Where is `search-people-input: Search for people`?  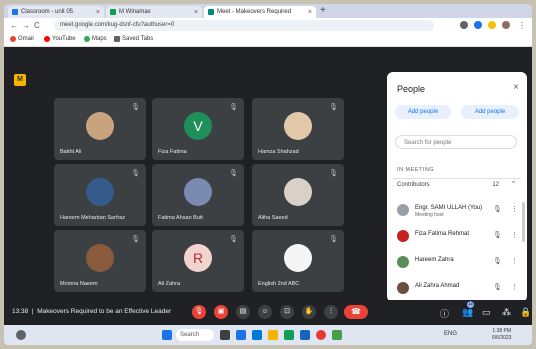 search-people-input: Search for people is located at coordinates (456, 142).